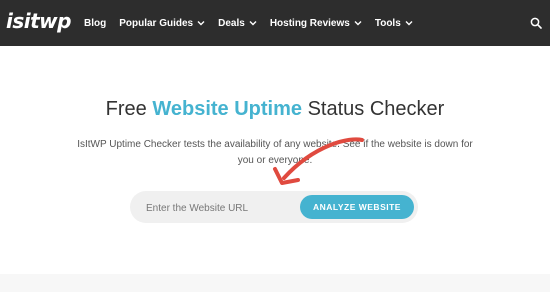 This screenshot has width=550, height=292. I want to click on nav-item-blog: Blog, so click(95, 23).